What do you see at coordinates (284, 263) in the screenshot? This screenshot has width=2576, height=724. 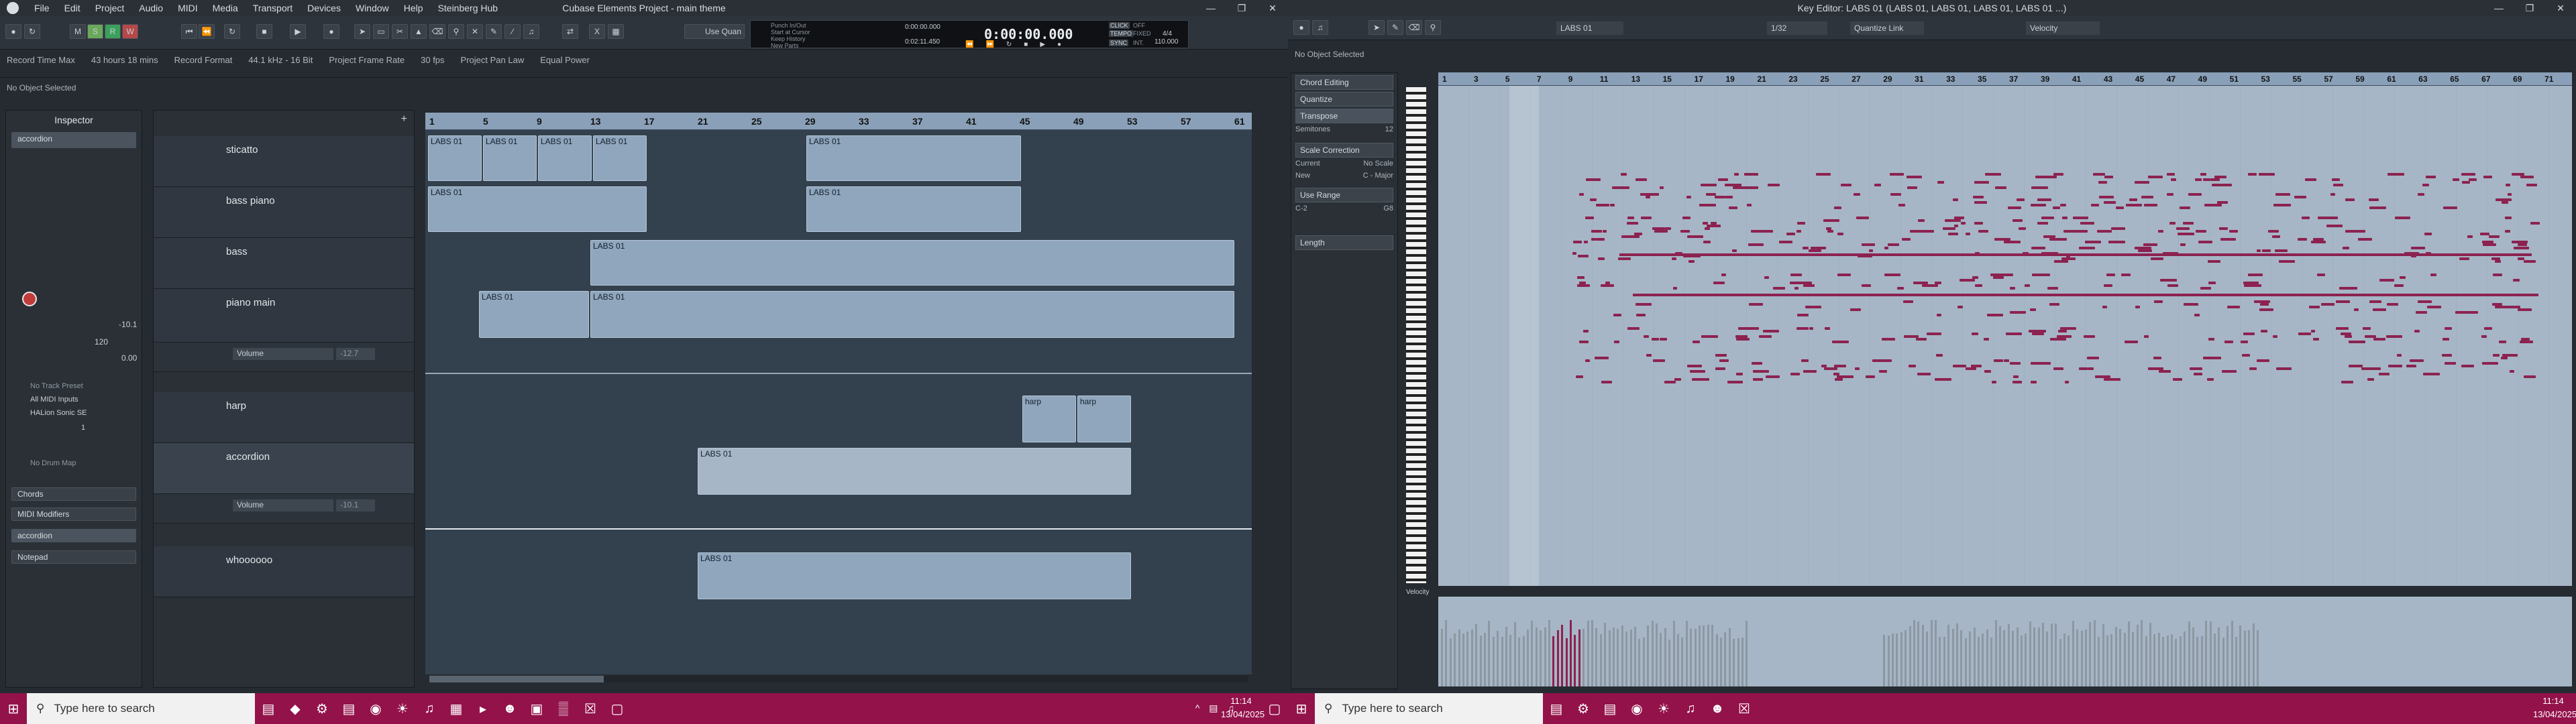 I see `track-row-bass: bass` at bounding box center [284, 263].